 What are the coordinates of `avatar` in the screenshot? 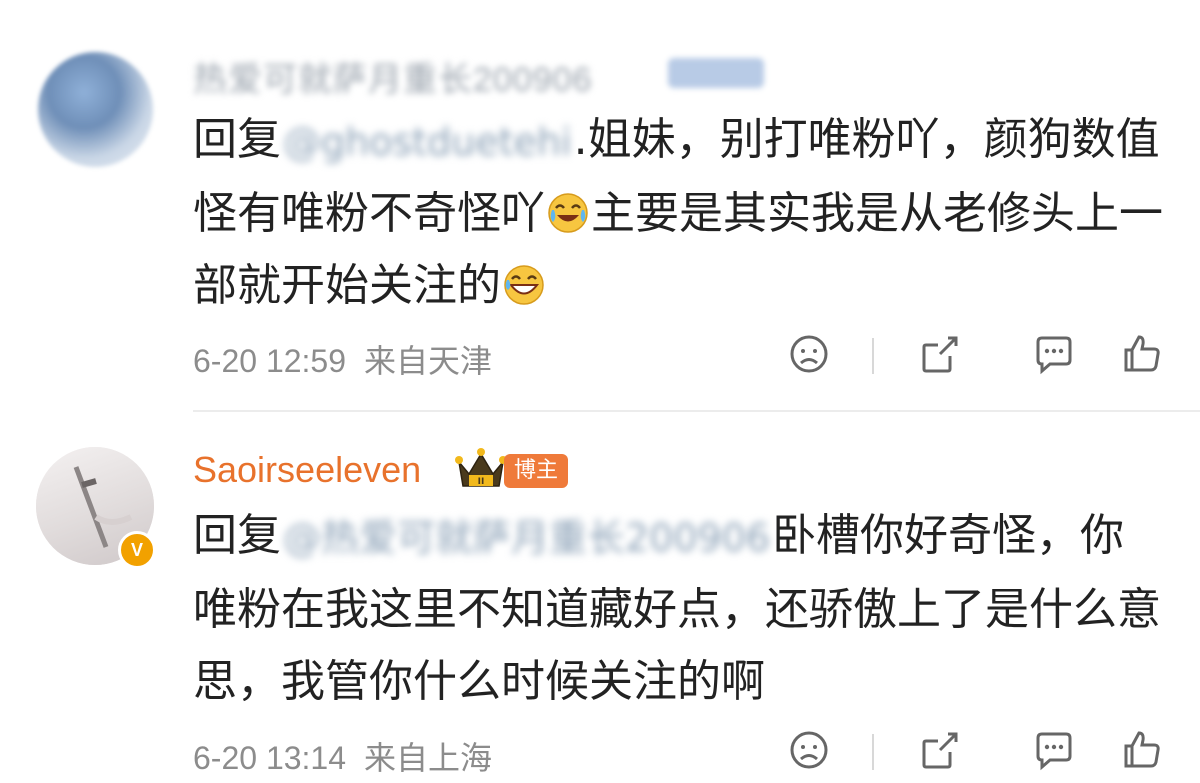 It's located at (95, 109).